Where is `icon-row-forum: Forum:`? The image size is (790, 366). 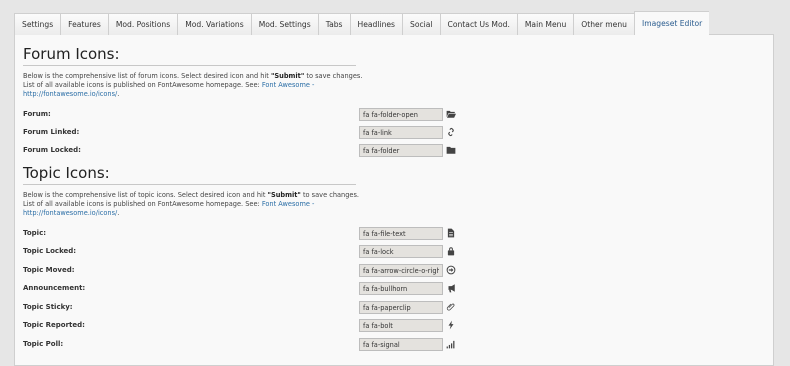
icon-row-forum: Forum: is located at coordinates (243, 114).